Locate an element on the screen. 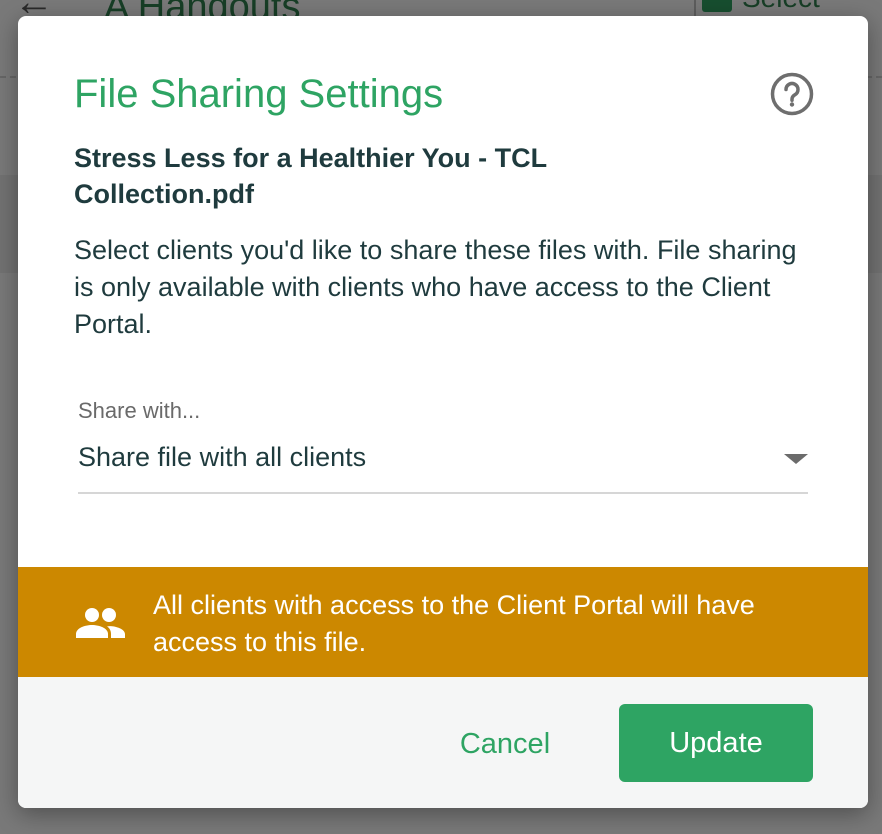 Image resolution: width=882 pixels, height=834 pixels. update-button: Update is located at coordinates (716, 743).